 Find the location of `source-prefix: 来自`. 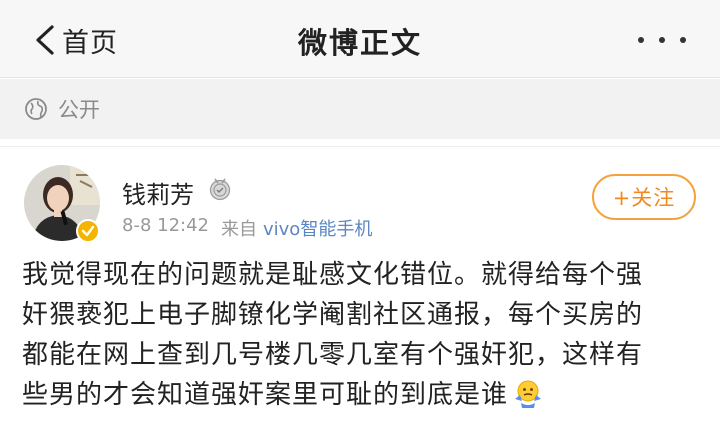

source-prefix: 来自 is located at coordinates (239, 229).